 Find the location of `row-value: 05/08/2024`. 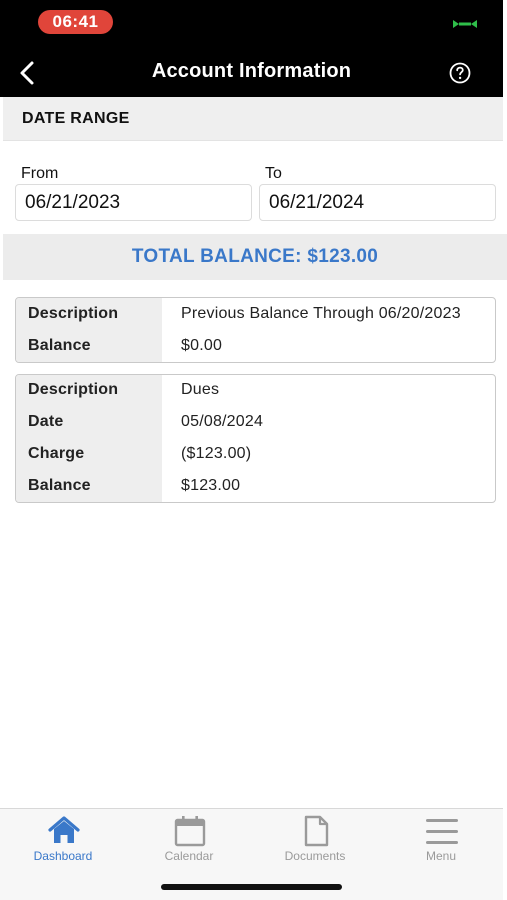

row-value: 05/08/2024 is located at coordinates (222, 421).